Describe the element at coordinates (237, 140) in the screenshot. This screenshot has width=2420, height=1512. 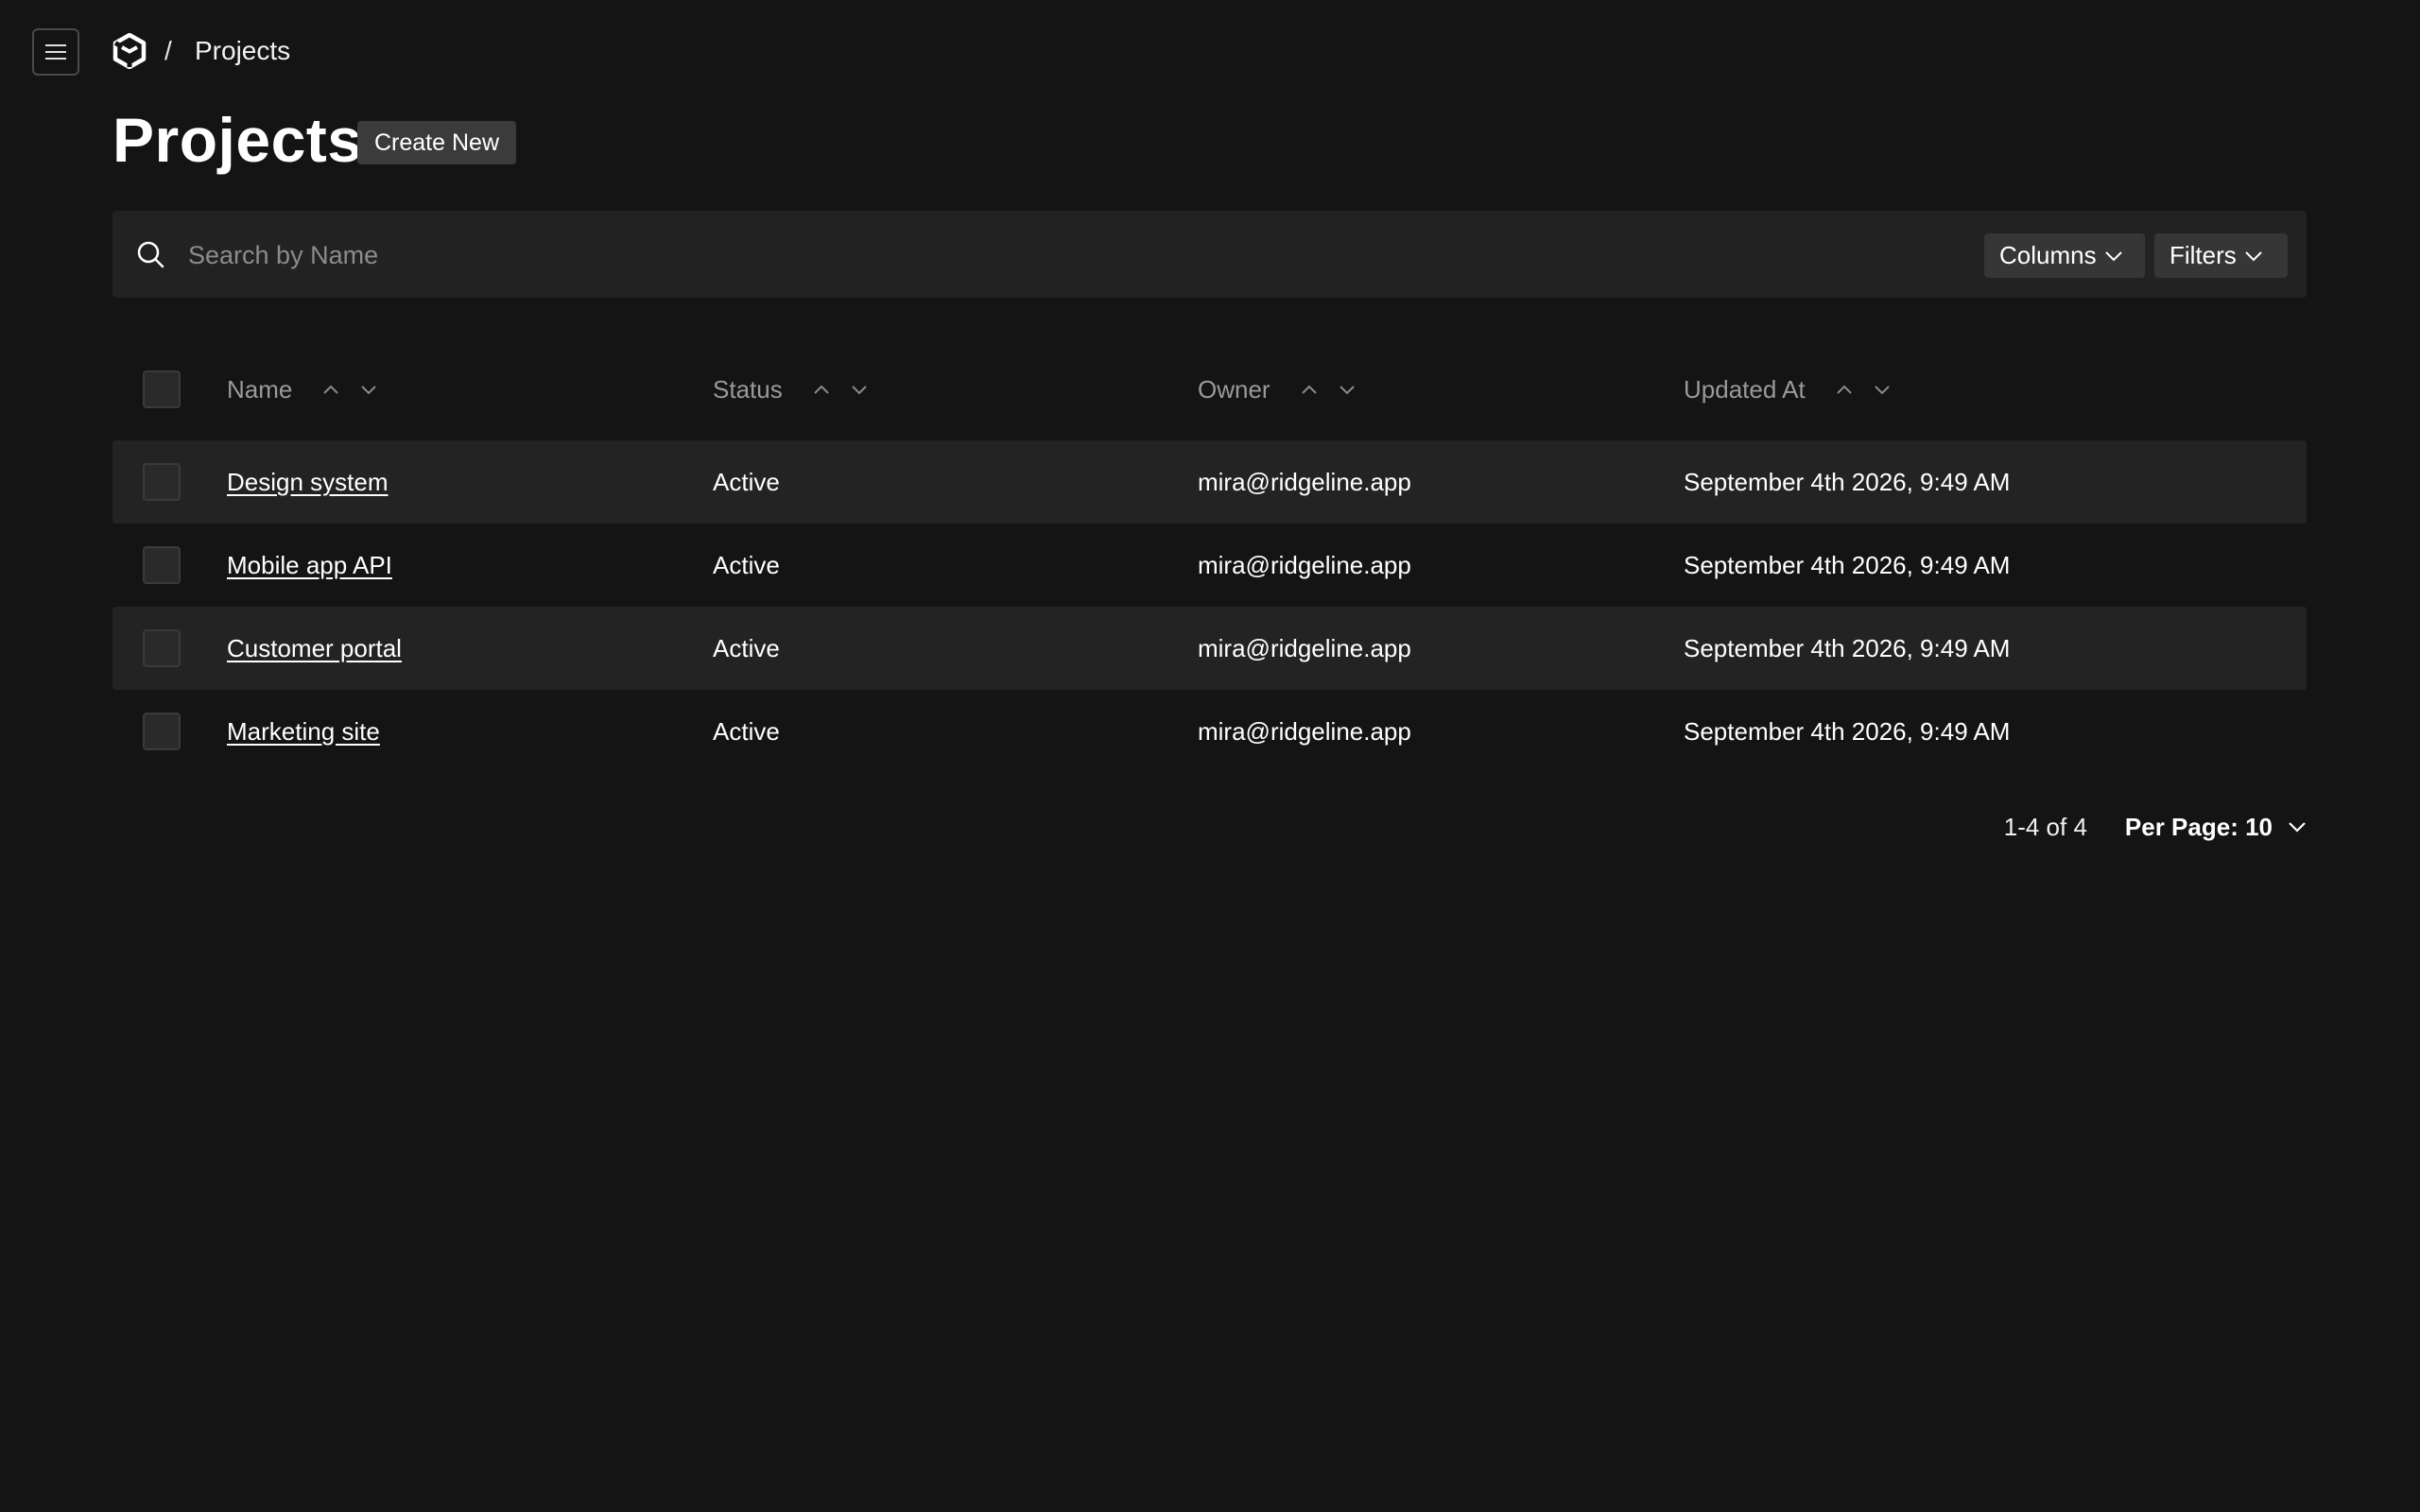
I see `page-title: Projects` at that location.